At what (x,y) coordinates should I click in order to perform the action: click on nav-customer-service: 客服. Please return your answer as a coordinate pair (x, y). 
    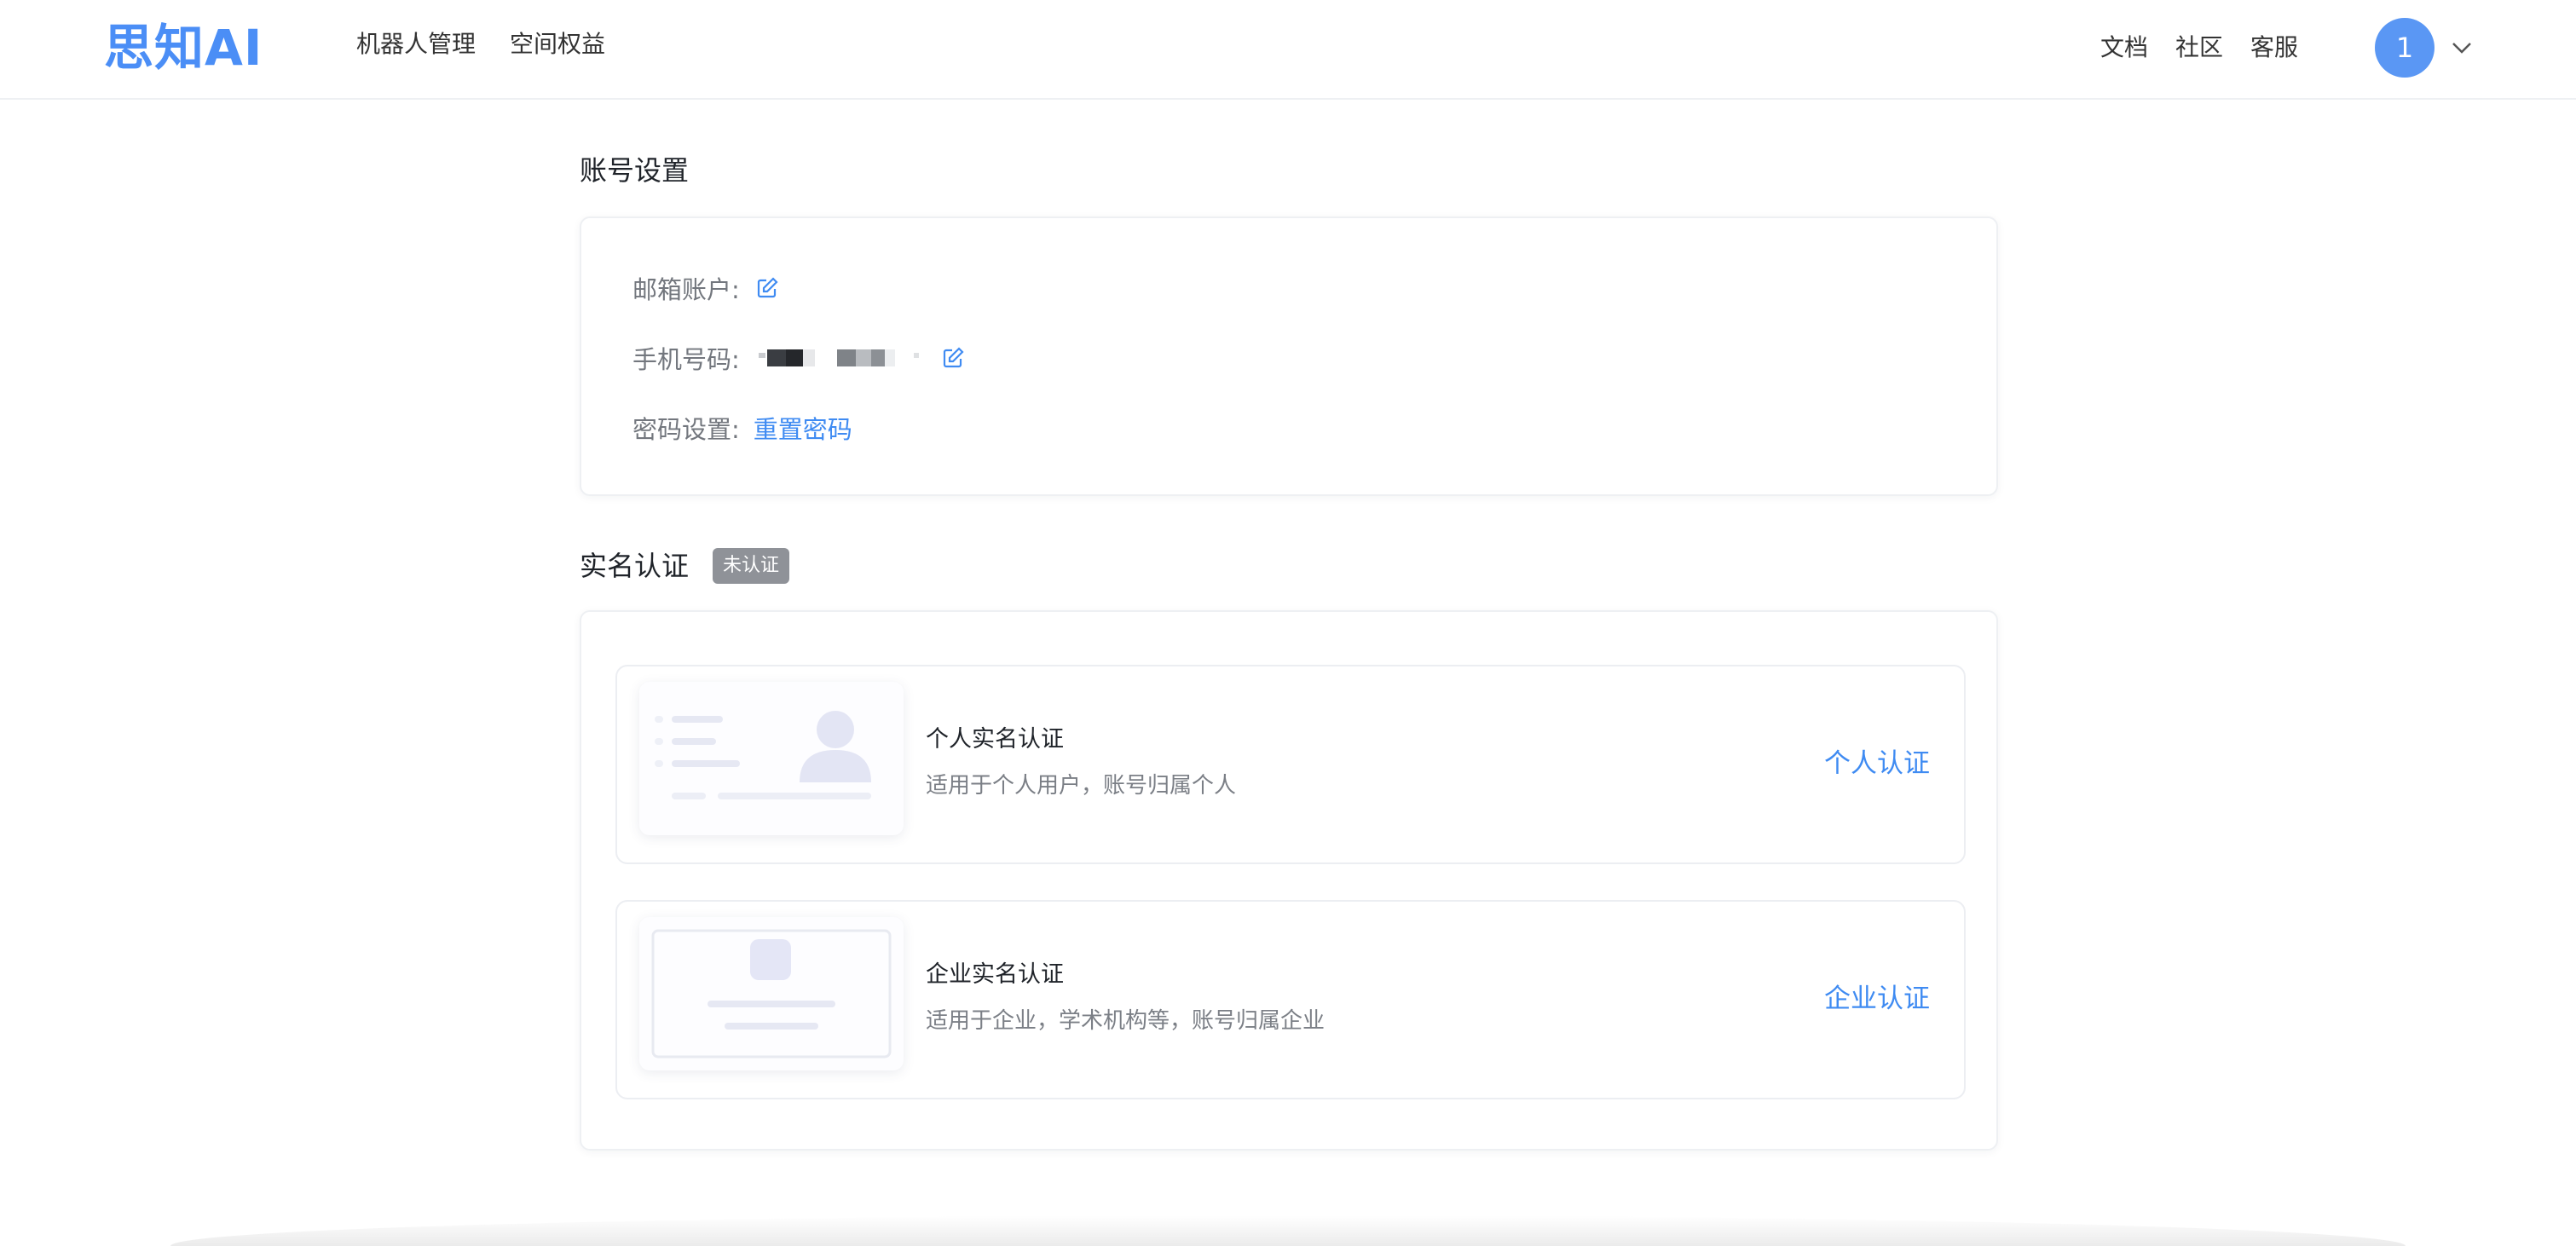
    Looking at the image, I should click on (2274, 47).